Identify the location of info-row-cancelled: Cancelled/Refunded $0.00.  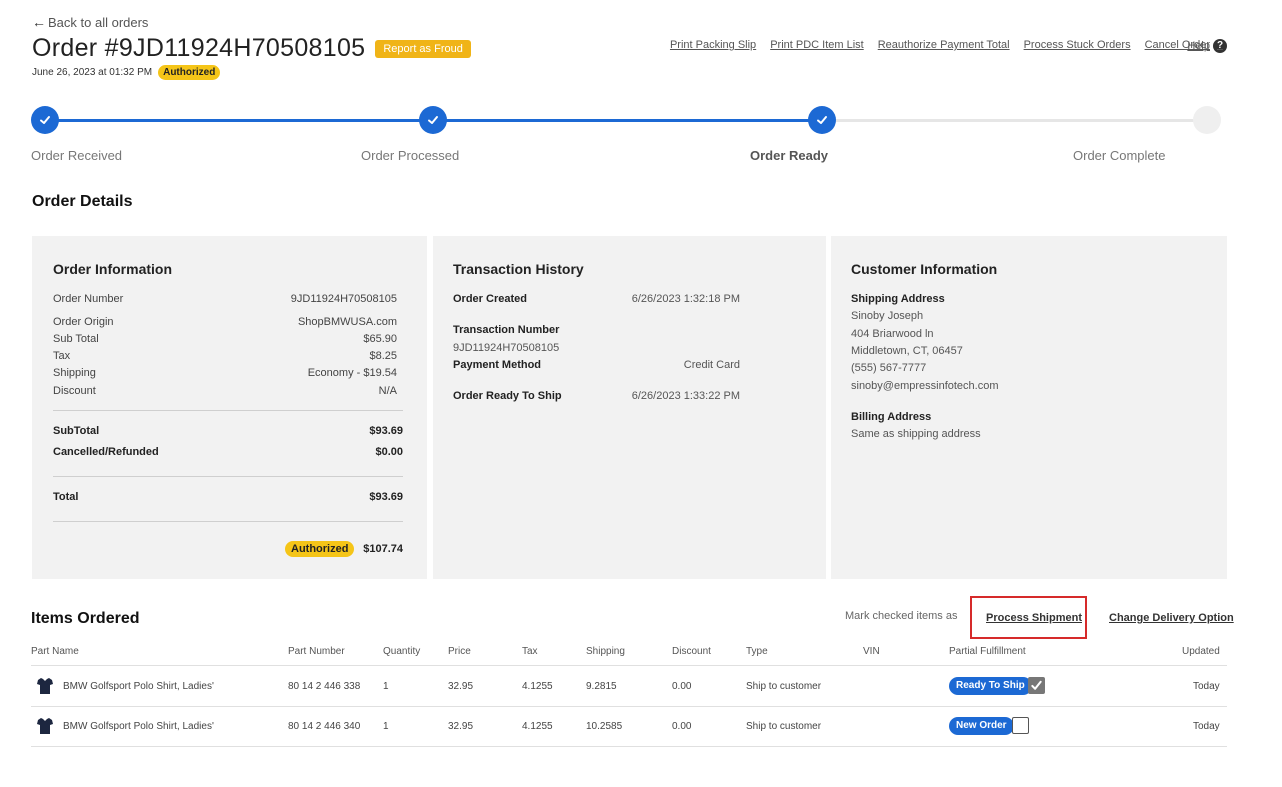
(228, 452).